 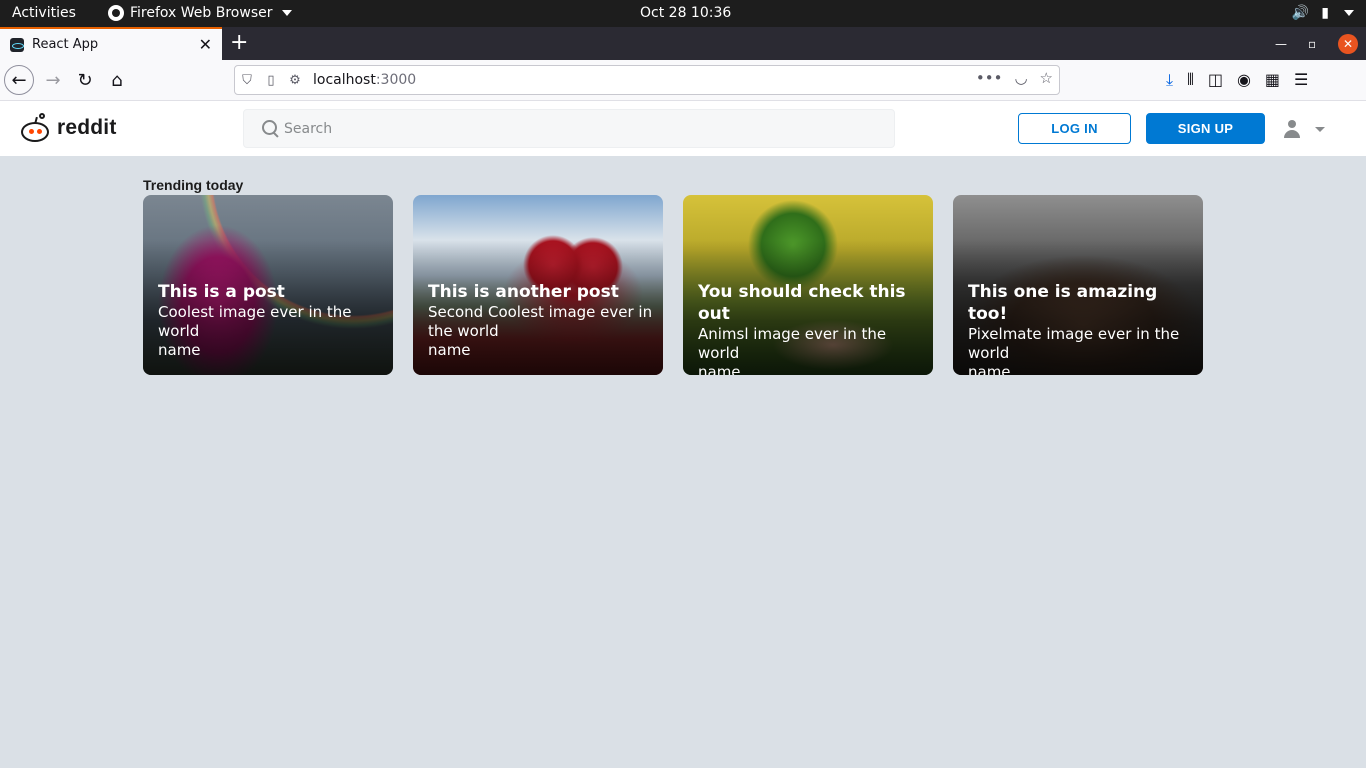 I want to click on user-icon, so click(x=1292, y=129).